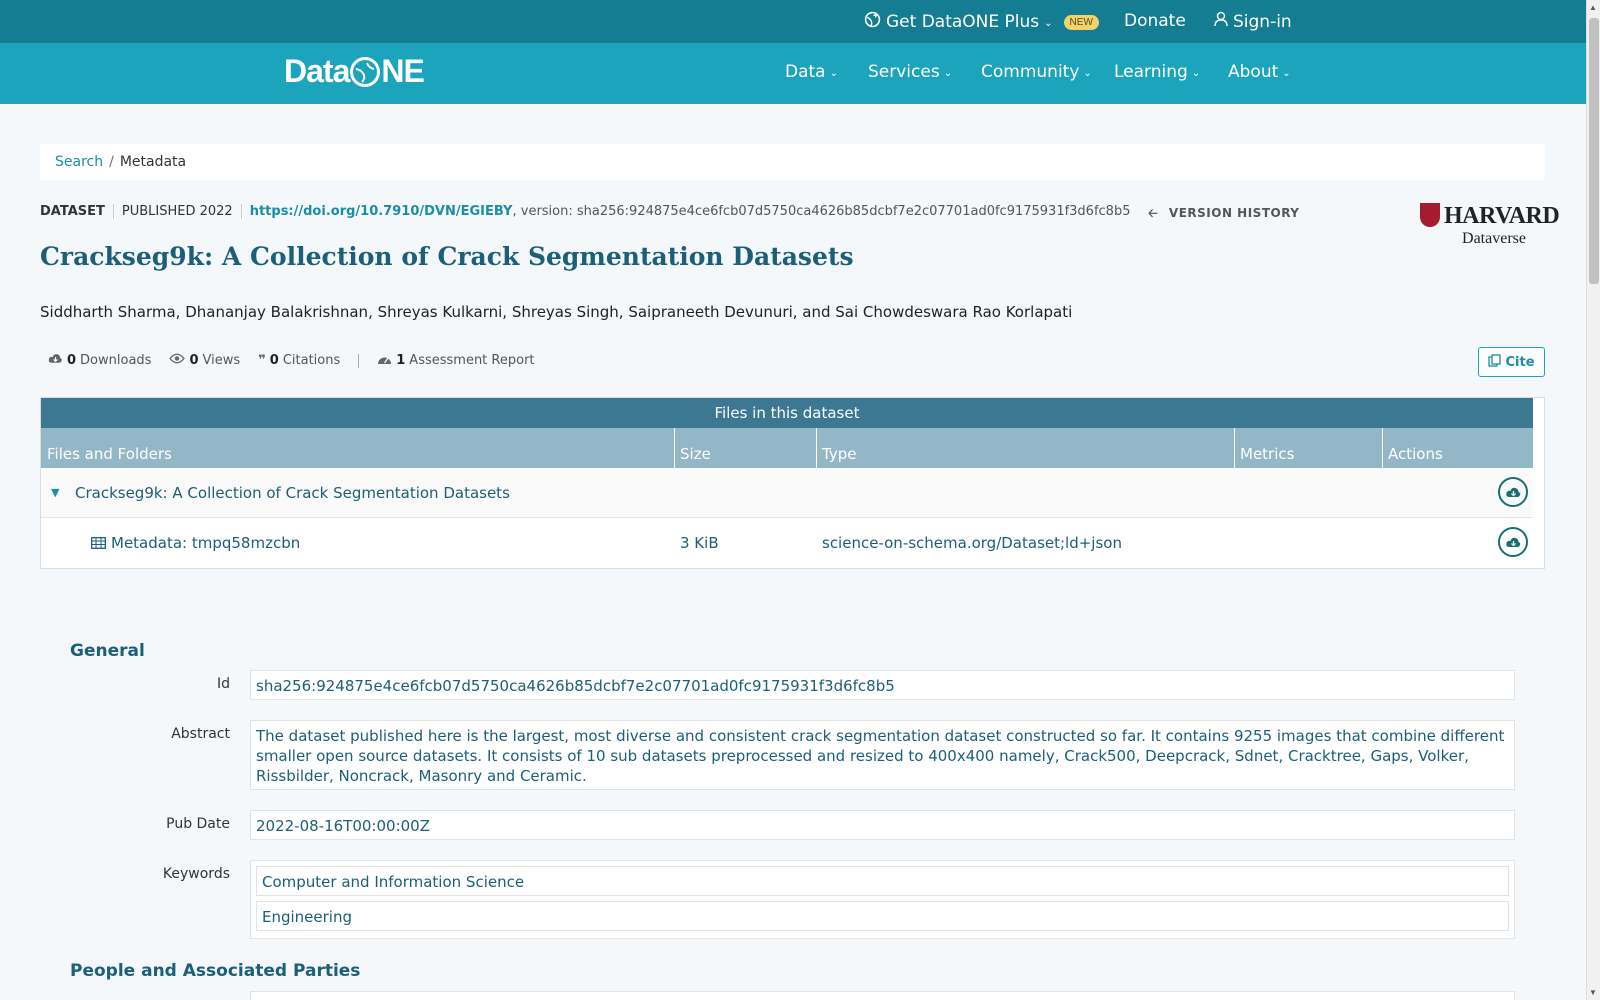  Describe the element at coordinates (1594, 151) in the screenshot. I see `scroll-thumb` at that location.